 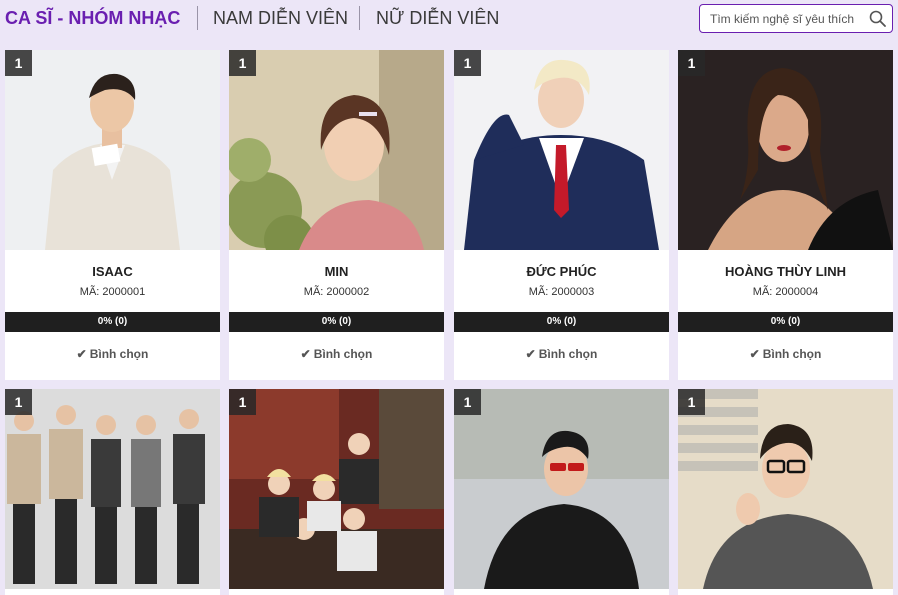 What do you see at coordinates (280, 18) in the screenshot?
I see `tab-actors: NAM DIỄN VIÊN` at bounding box center [280, 18].